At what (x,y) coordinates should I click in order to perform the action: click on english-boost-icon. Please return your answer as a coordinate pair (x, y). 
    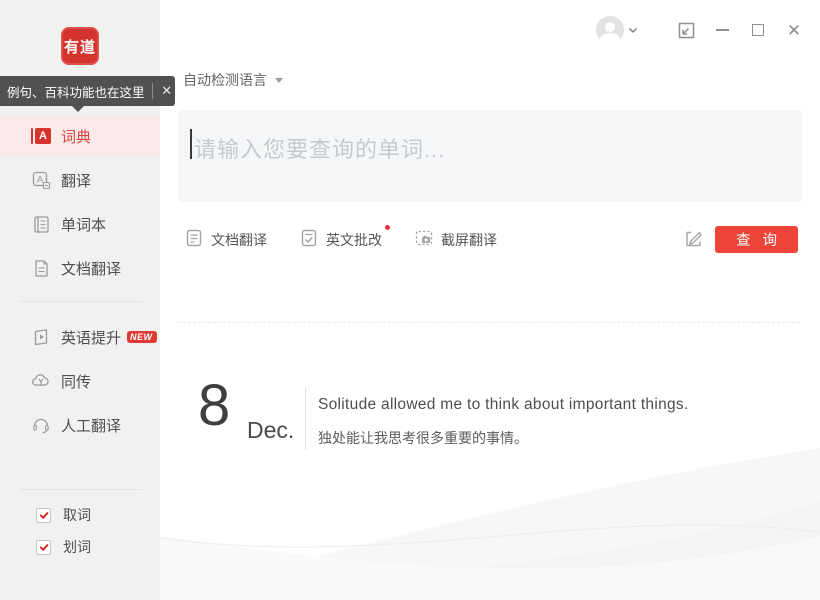
    Looking at the image, I should click on (41, 337).